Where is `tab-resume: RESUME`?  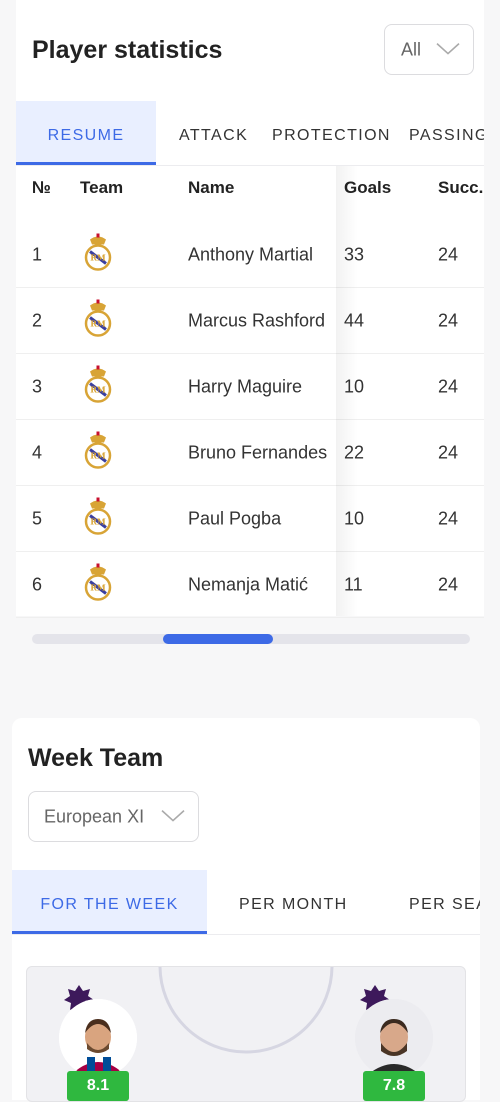
tab-resume: RESUME is located at coordinates (86, 133).